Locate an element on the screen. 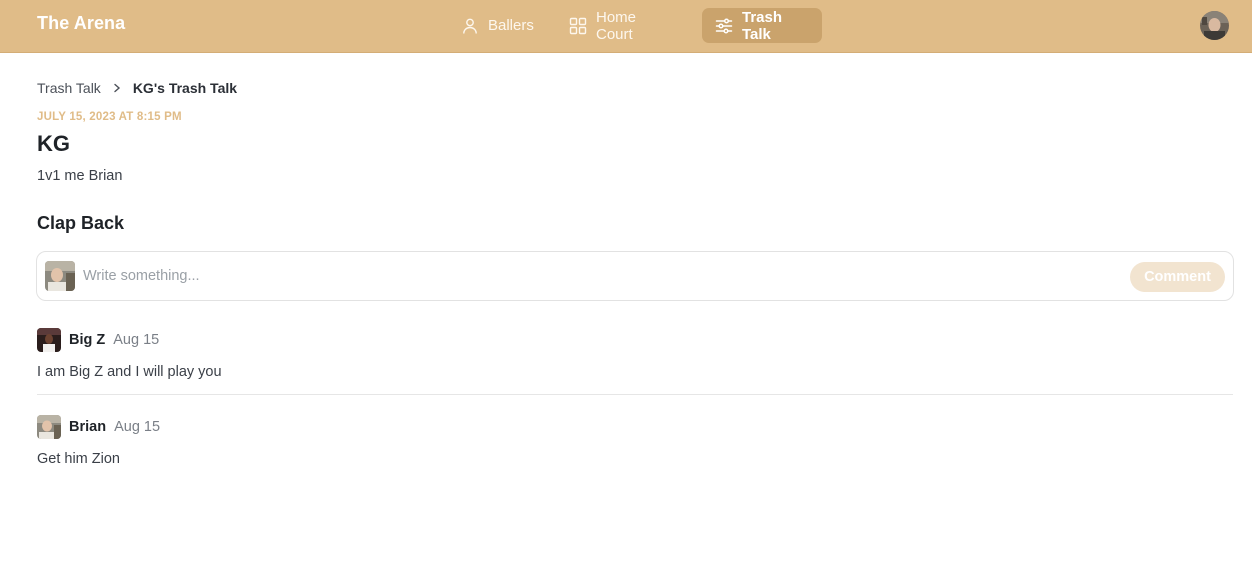 The width and height of the screenshot is (1252, 570). user-icon is located at coordinates (470, 26).